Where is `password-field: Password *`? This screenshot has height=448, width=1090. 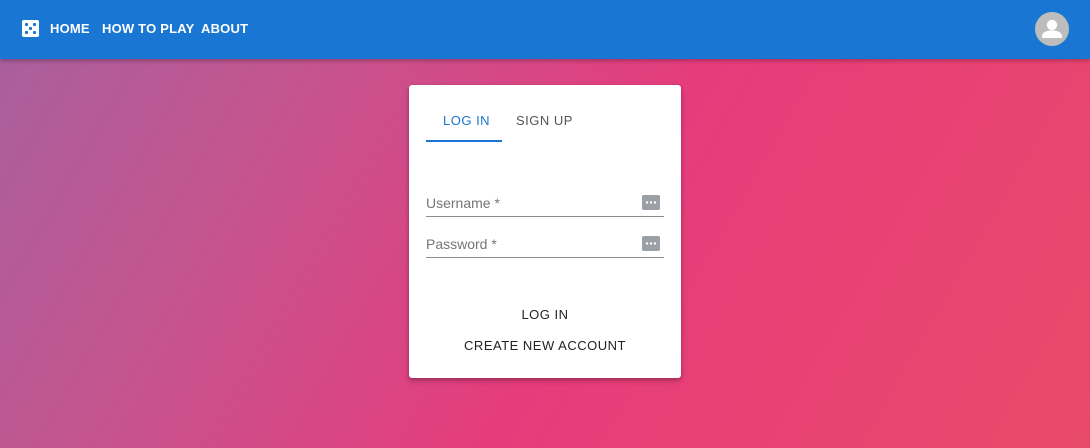 password-field: Password * is located at coordinates (545, 244).